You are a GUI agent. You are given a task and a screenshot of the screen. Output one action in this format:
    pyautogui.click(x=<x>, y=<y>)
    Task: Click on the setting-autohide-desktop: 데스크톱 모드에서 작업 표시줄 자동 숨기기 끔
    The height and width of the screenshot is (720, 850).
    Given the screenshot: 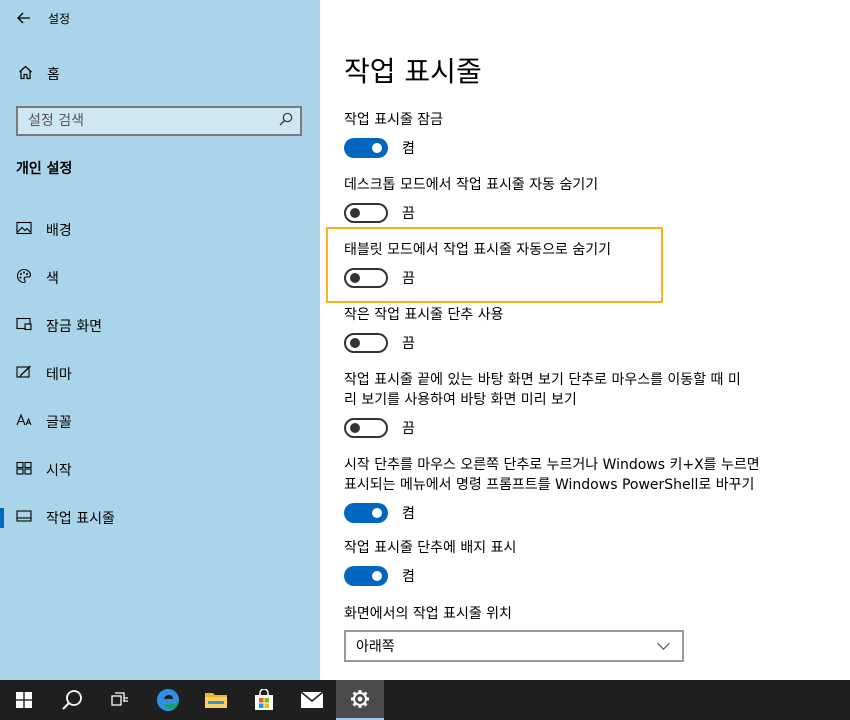 What is the action you would take?
    pyautogui.click(x=471, y=199)
    